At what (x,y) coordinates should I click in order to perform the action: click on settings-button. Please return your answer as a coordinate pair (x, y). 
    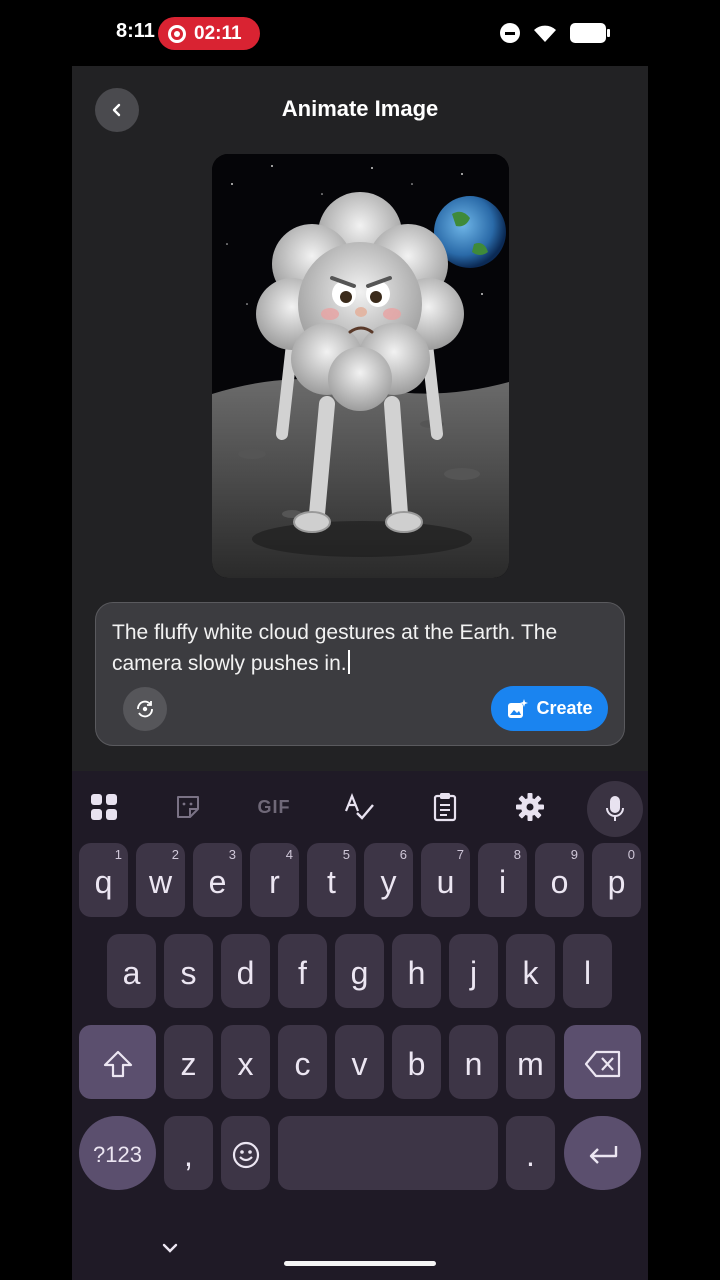
    Looking at the image, I should click on (530, 807).